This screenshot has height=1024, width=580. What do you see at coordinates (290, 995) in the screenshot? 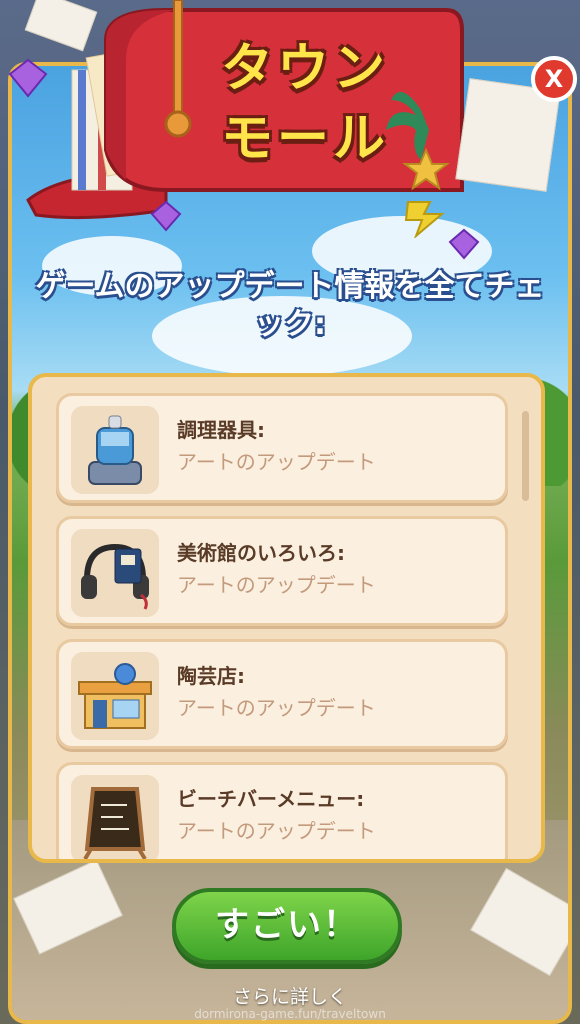
I see `learn-more-link: さらに詳しく` at bounding box center [290, 995].